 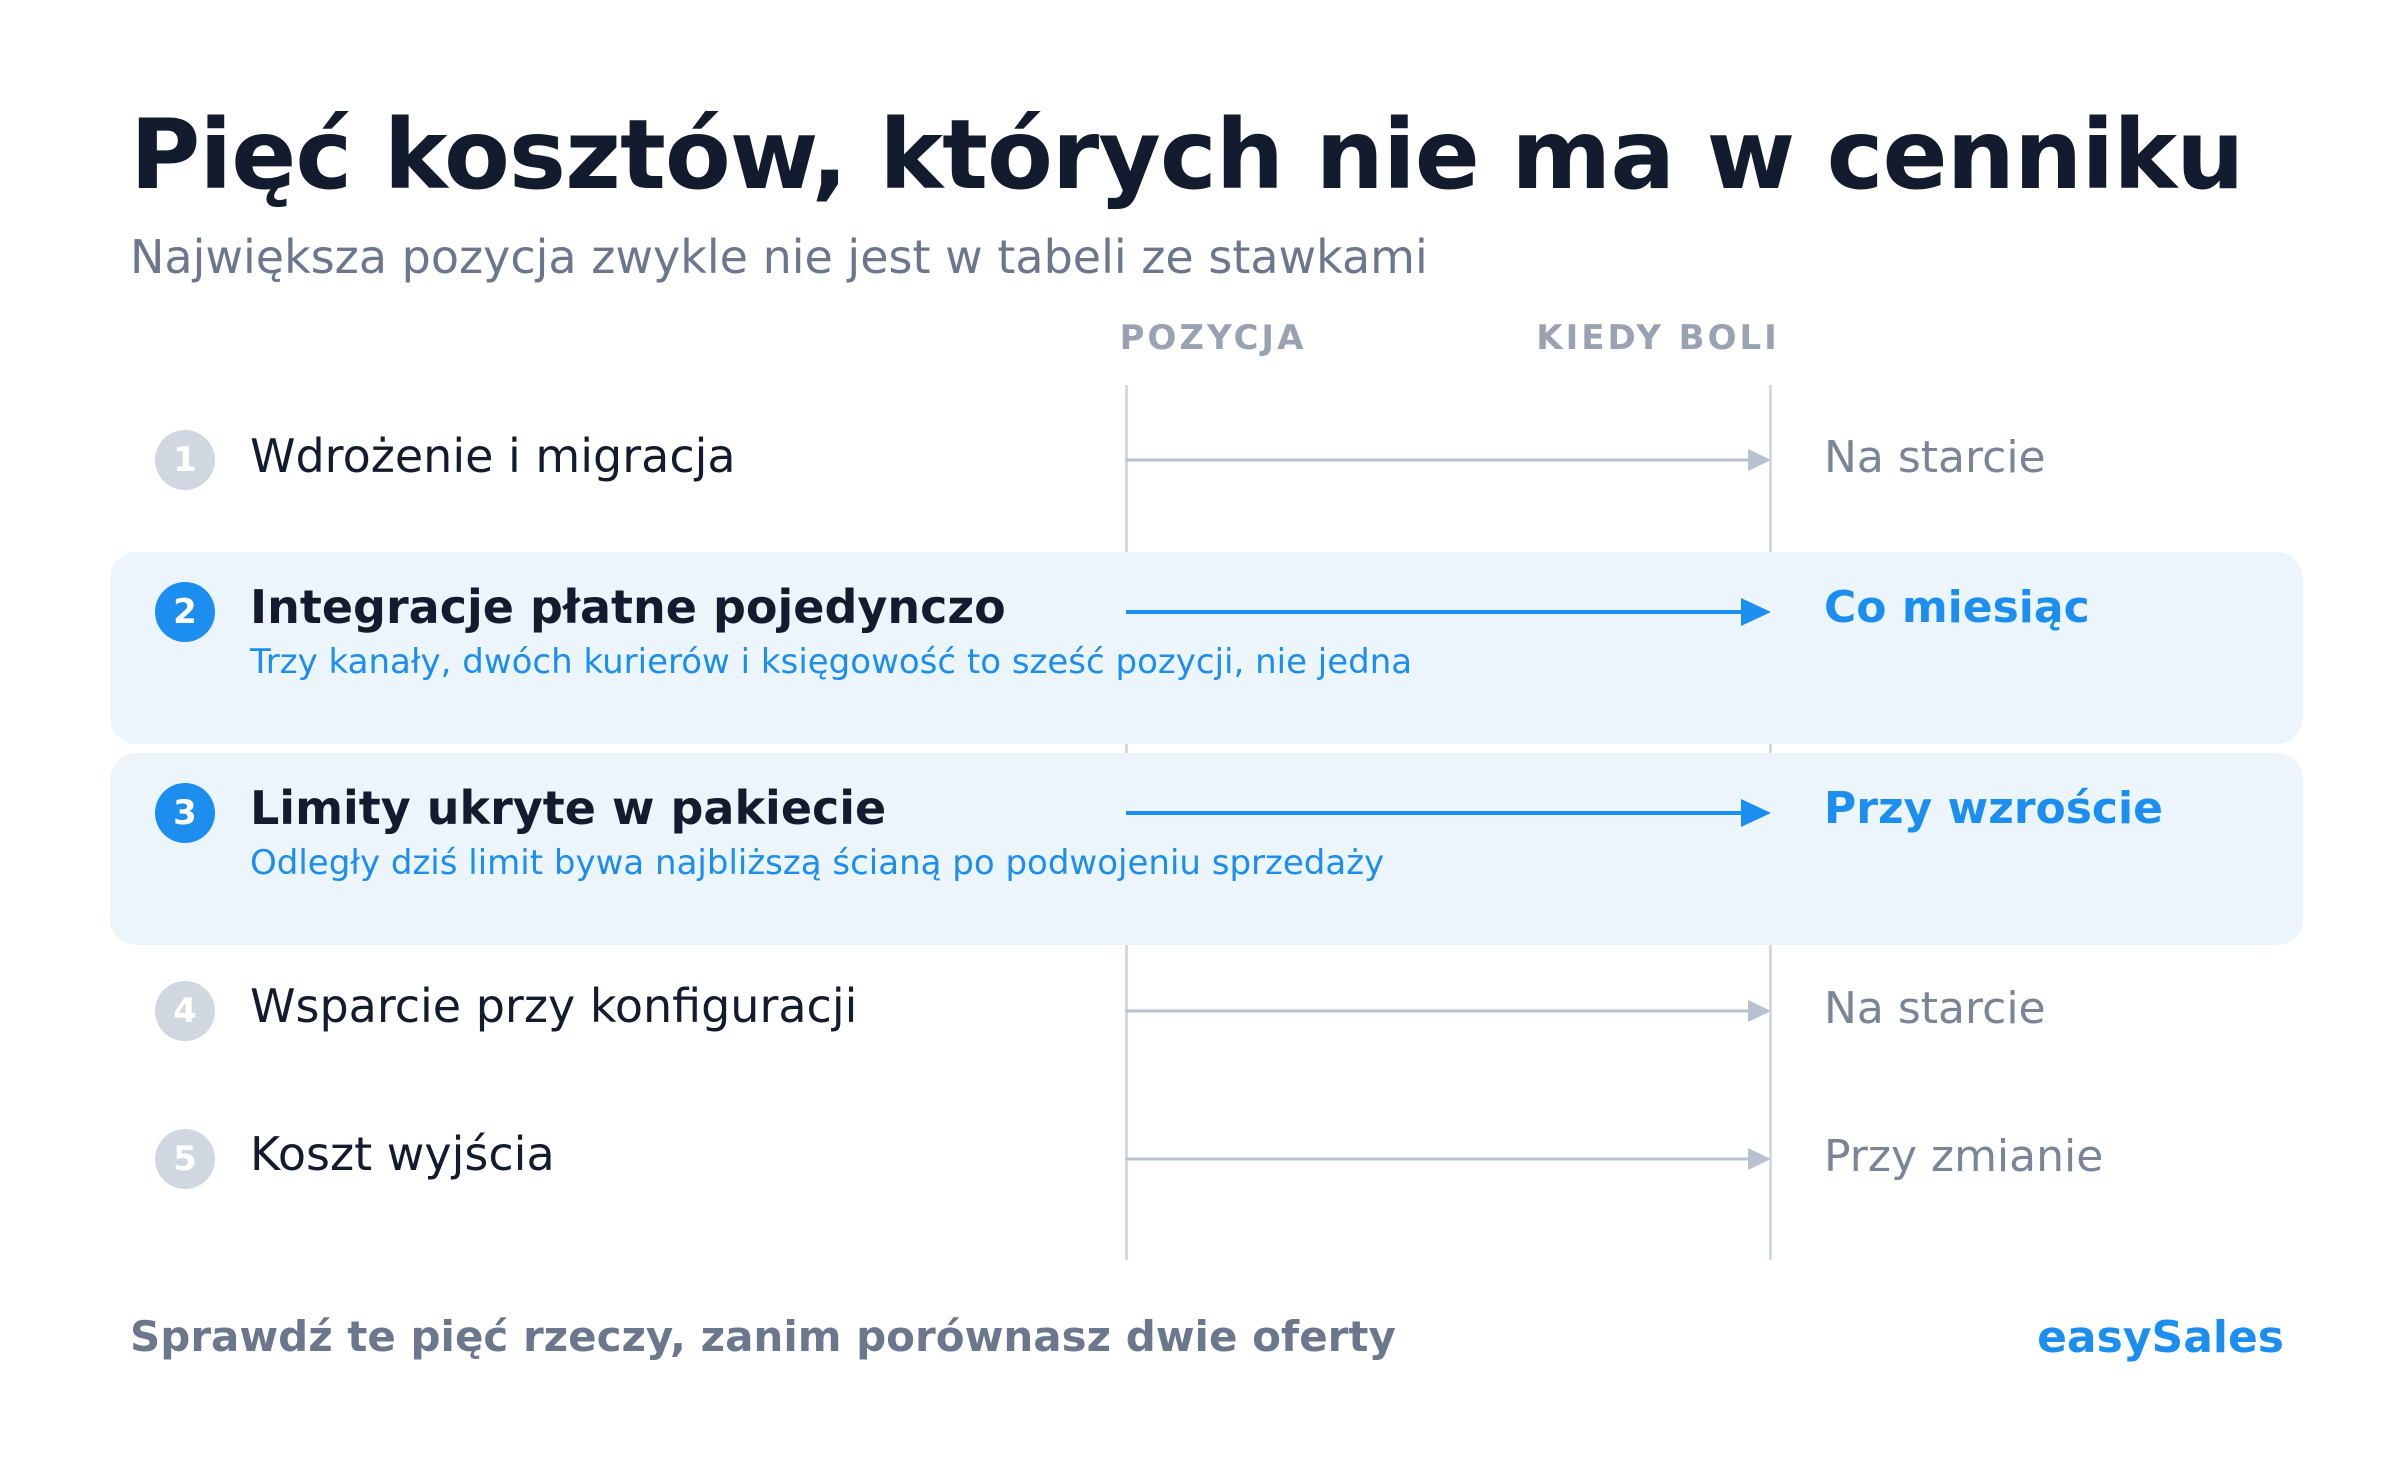 What do you see at coordinates (1957, 607) in the screenshot?
I see `row-when: Co miesiąc` at bounding box center [1957, 607].